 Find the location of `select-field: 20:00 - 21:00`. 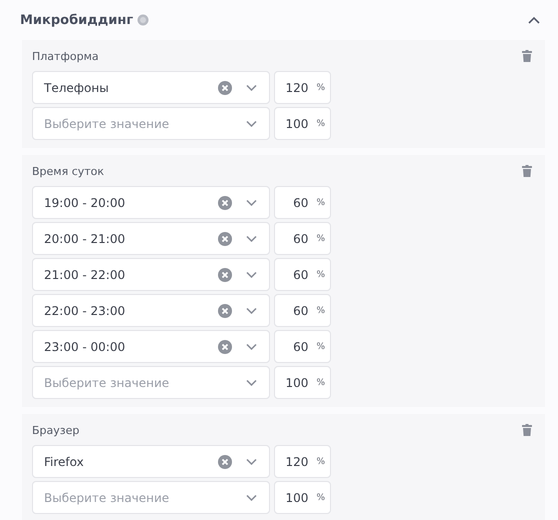

select-field: 20:00 - 21:00 is located at coordinates (151, 238).